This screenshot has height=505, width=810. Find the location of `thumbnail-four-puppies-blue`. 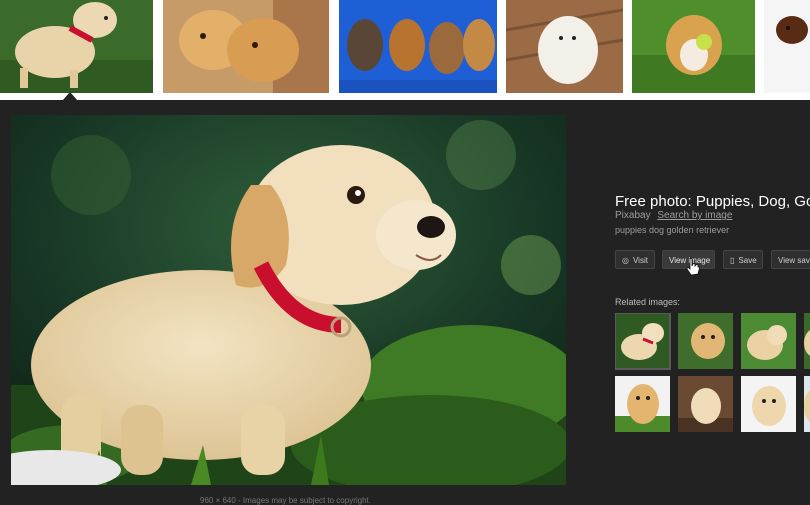

thumbnail-four-puppies-blue is located at coordinates (418, 46).